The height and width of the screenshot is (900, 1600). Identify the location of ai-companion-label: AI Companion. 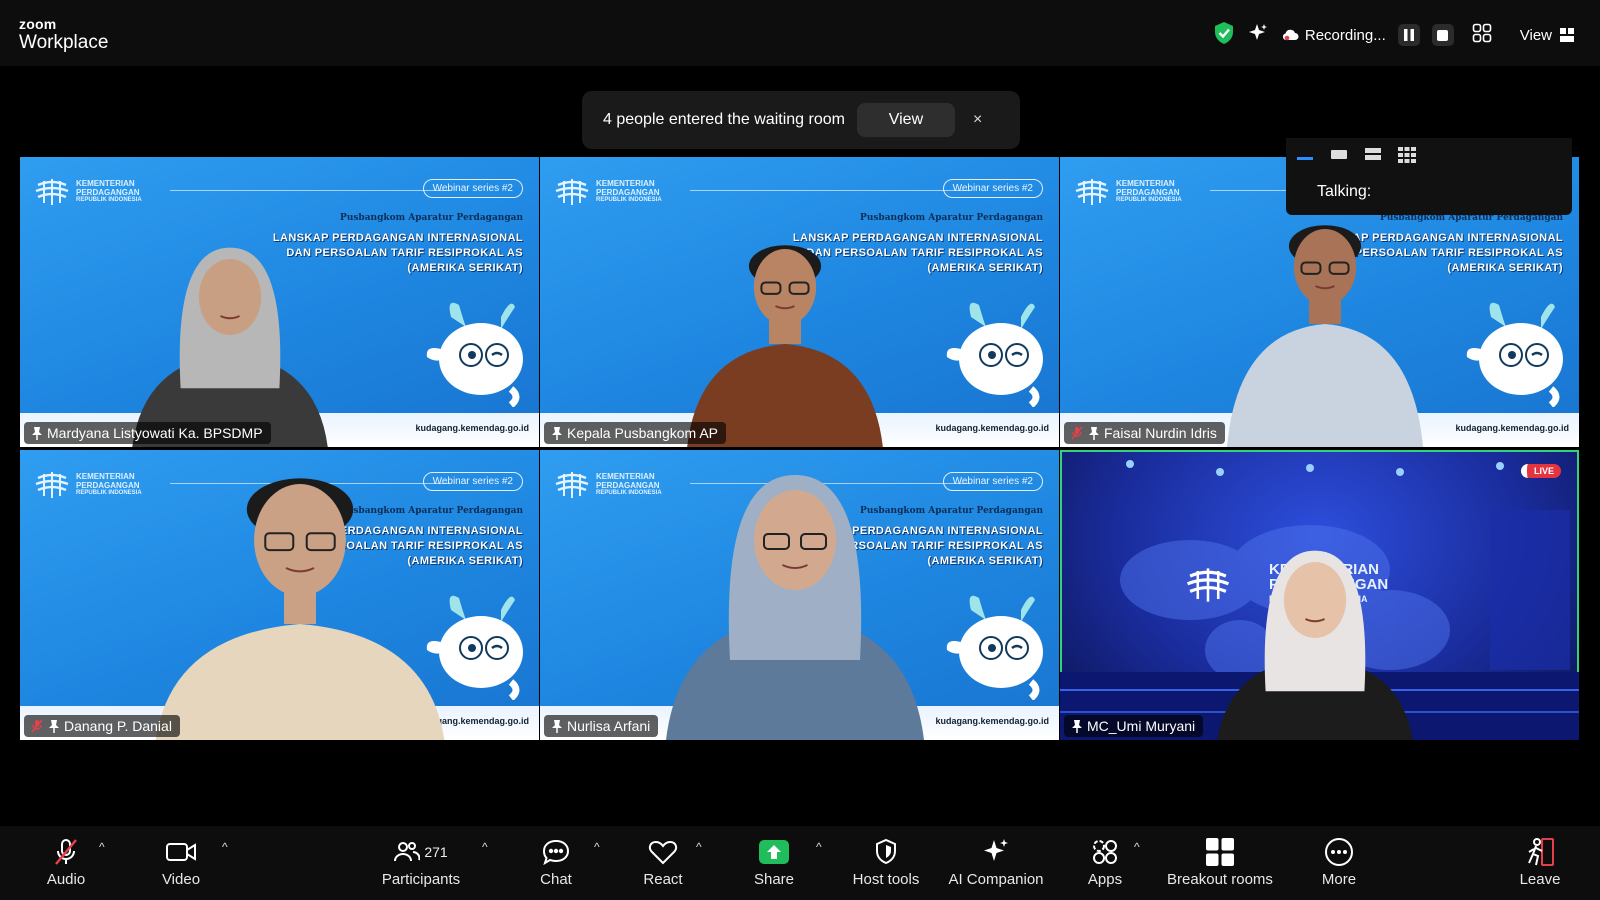
(996, 879).